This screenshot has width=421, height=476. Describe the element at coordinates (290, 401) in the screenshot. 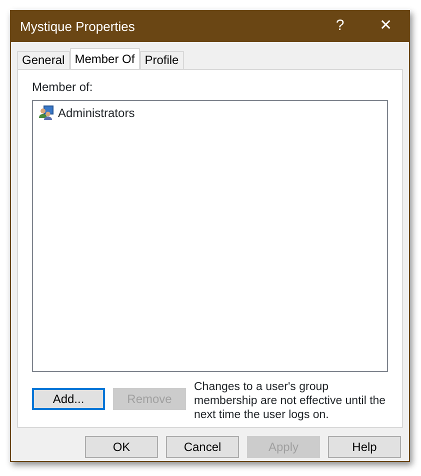

I see `membership-note: Changes to a user's group membership are not effective until the next time the user logs on.` at that location.